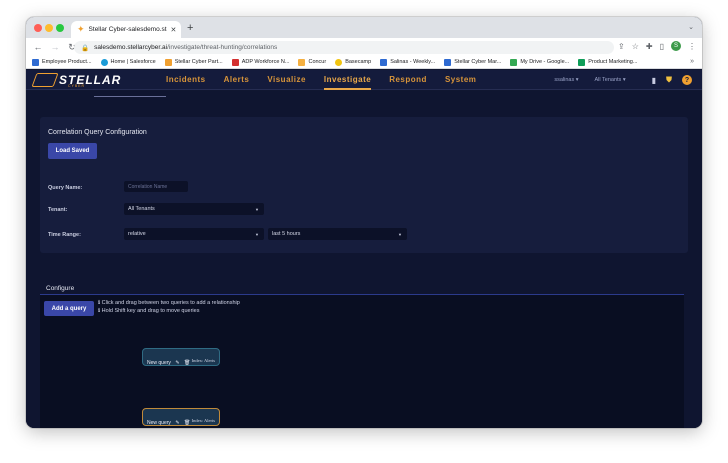  What do you see at coordinates (104, 62) in the screenshot?
I see `salesforce-cloud-icon` at bounding box center [104, 62].